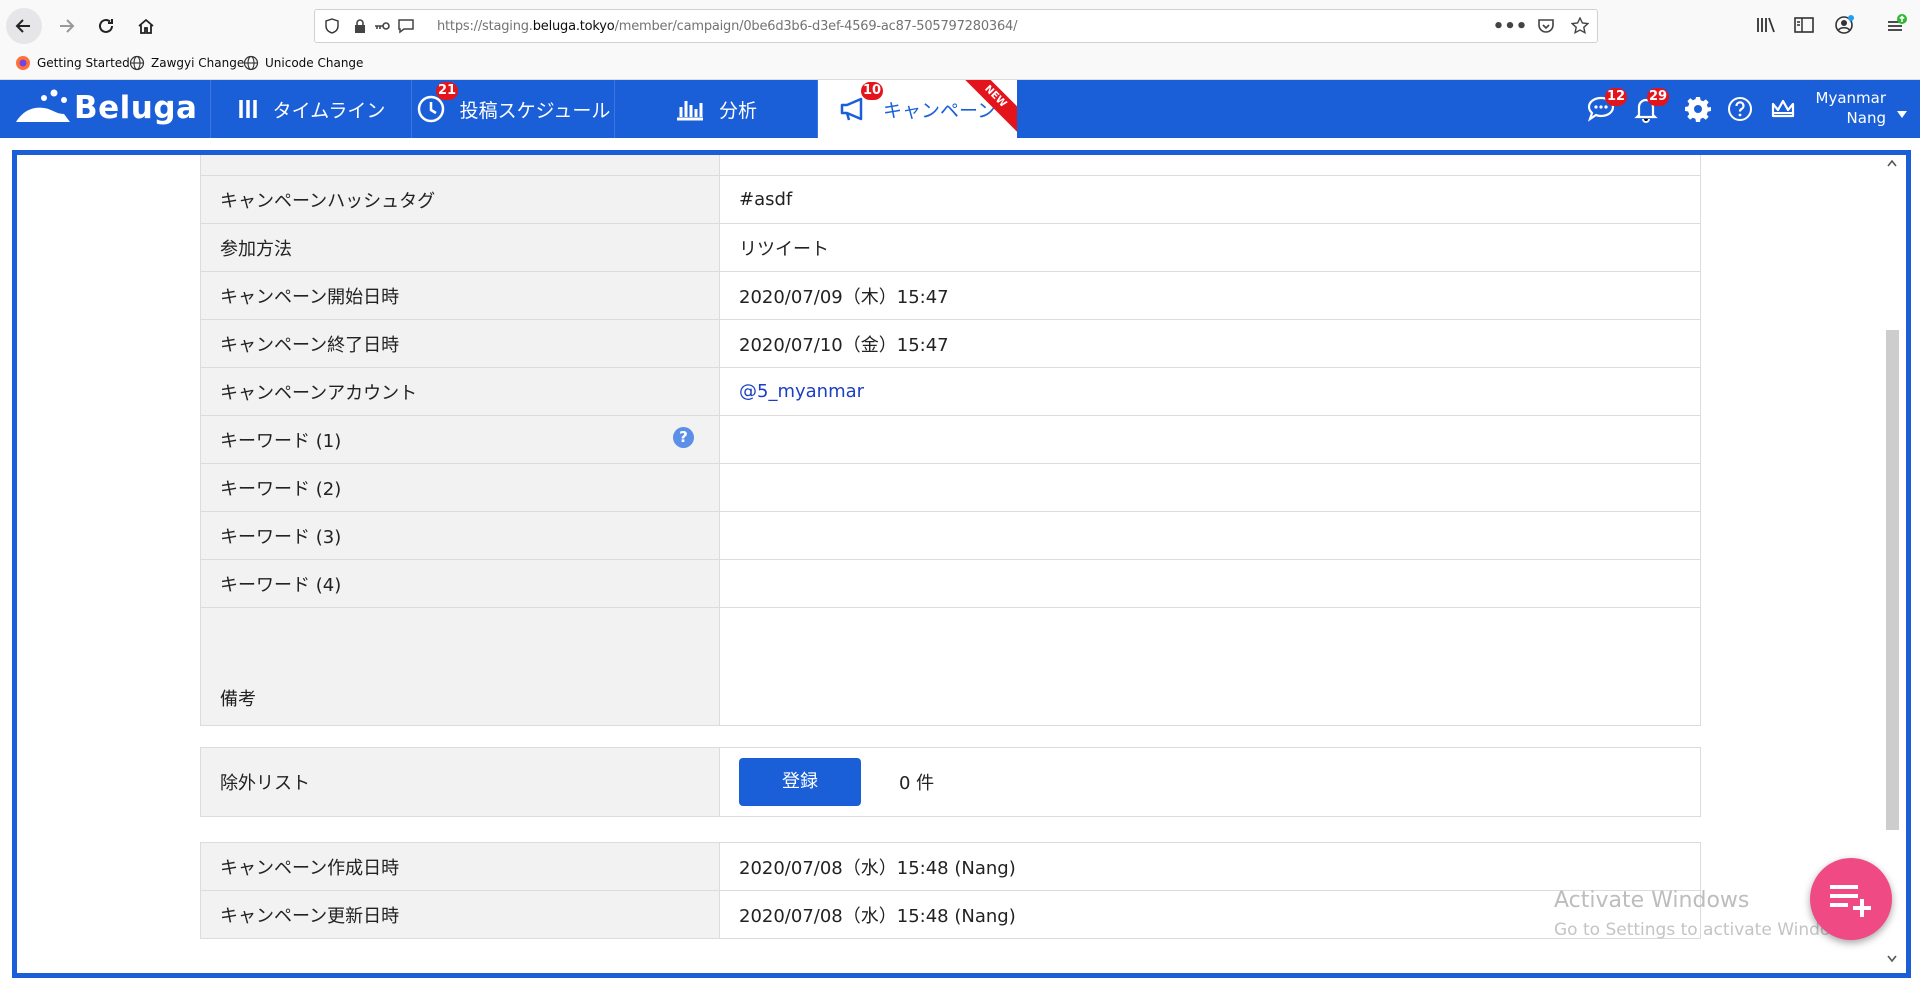 Image resolution: width=1920 pixels, height=987 pixels. Describe the element at coordinates (1210, 343) in the screenshot. I see `row-value: 2020/07/10（金）15:47` at that location.